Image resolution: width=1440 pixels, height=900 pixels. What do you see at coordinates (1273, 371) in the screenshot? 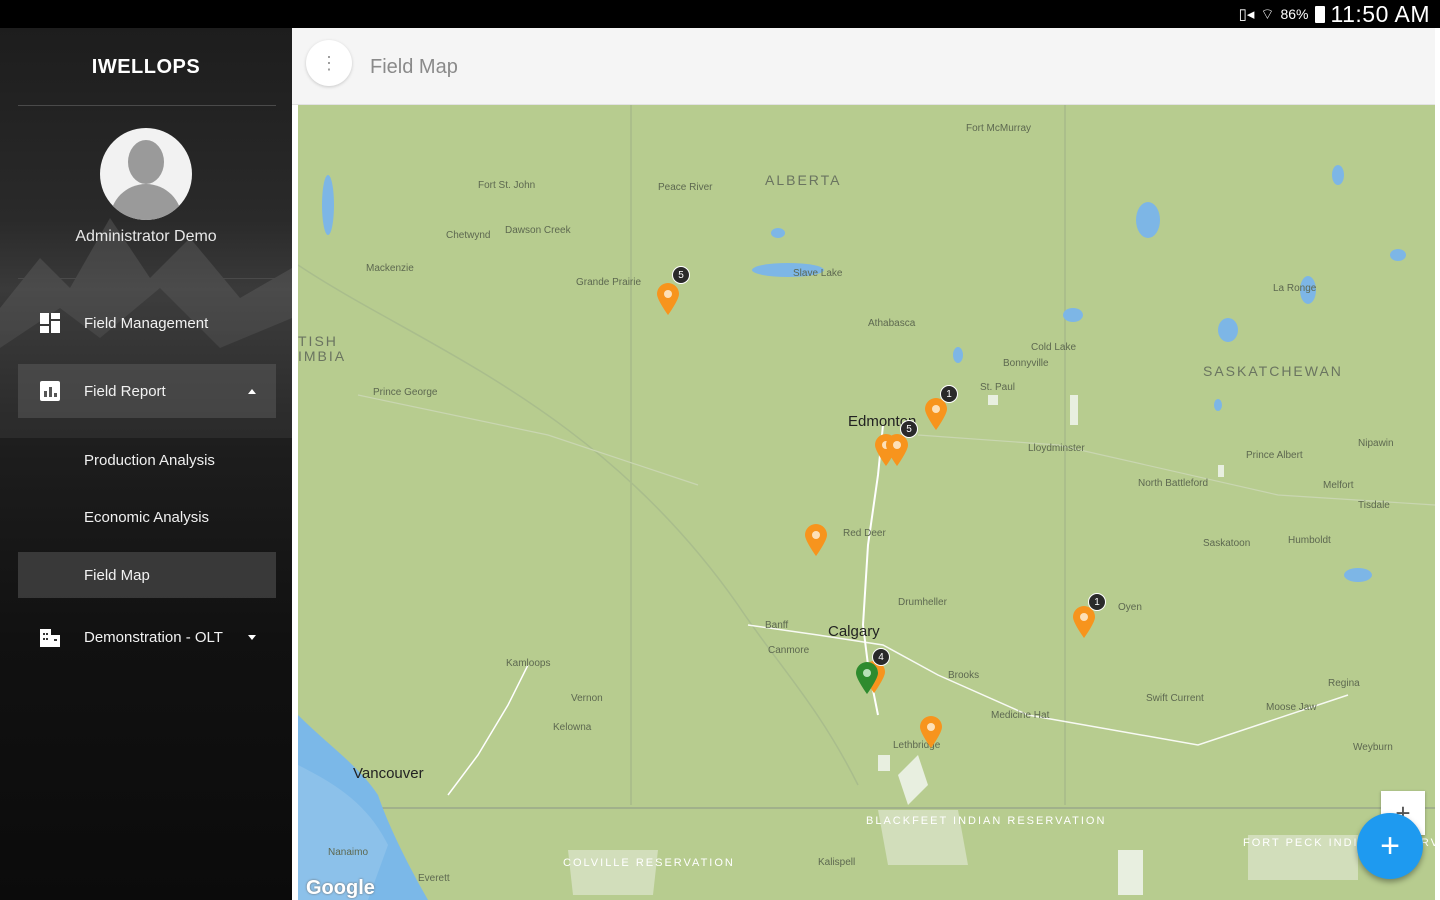
I see `region-label: SASKATCHEWAN` at bounding box center [1273, 371].